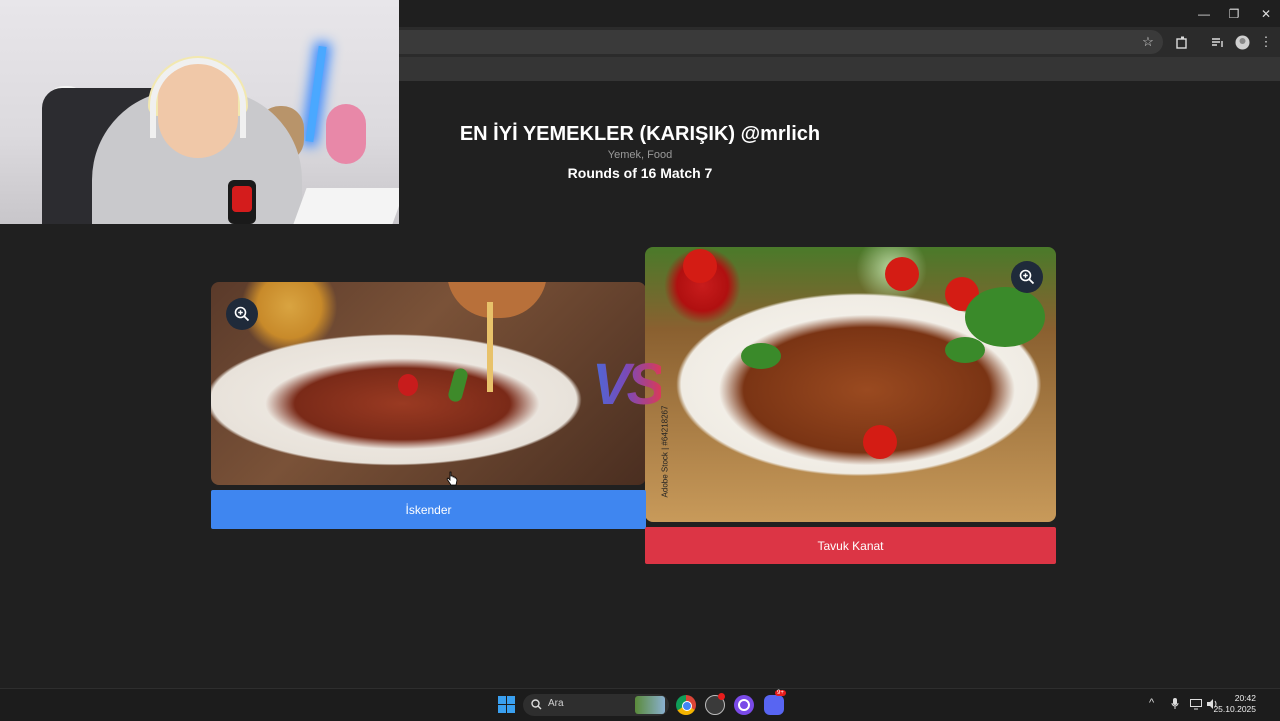 The width and height of the screenshot is (1280, 721). Describe the element at coordinates (1148, 42) in the screenshot. I see `star-icon: ☆` at that location.